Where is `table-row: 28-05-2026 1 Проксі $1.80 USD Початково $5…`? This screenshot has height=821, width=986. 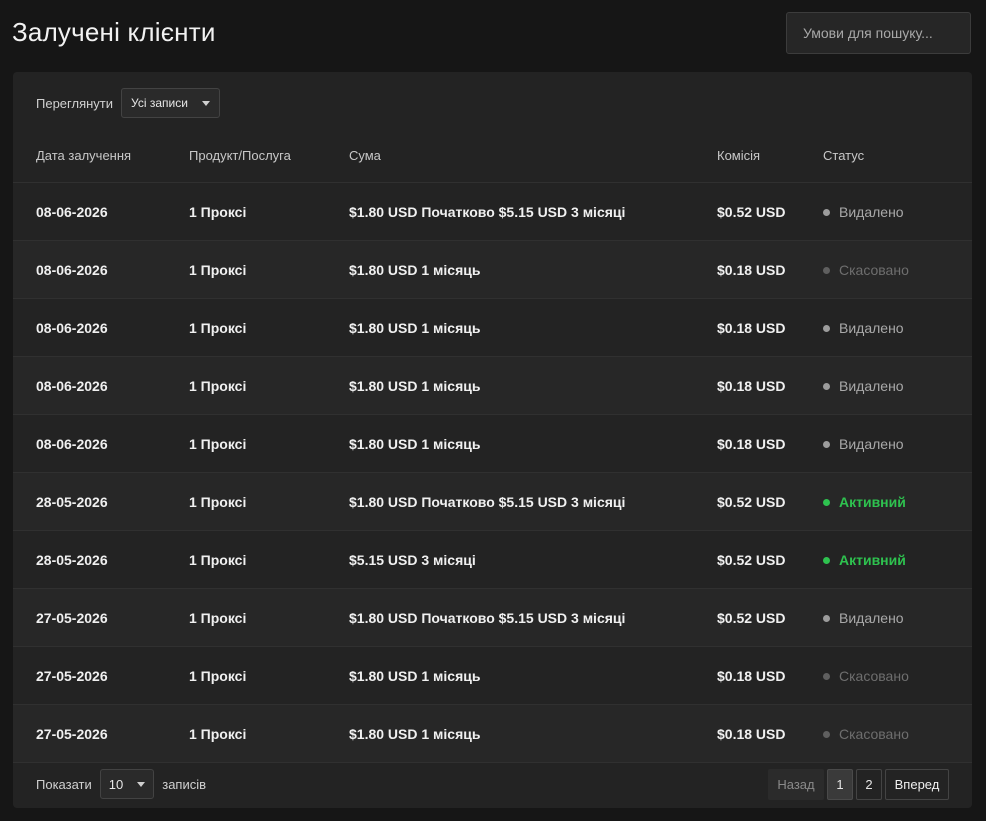 table-row: 28-05-2026 1 Проксі $1.80 USD Початково $5… is located at coordinates (492, 501).